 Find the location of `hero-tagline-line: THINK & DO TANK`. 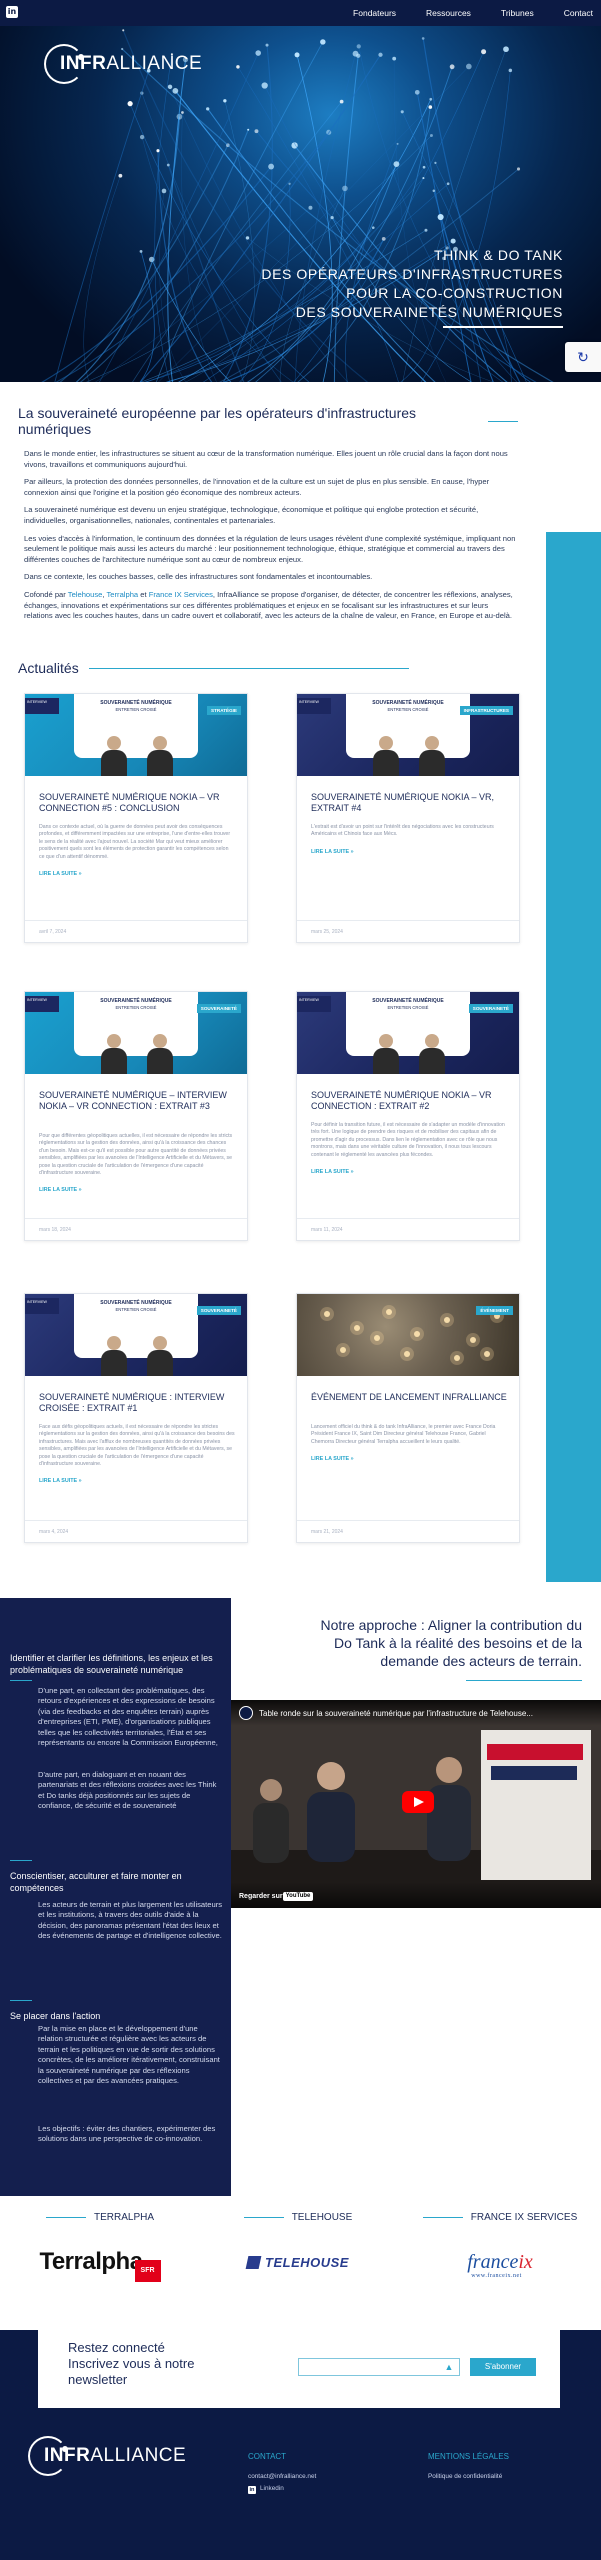

hero-tagline-line: THINK & DO TANK is located at coordinates (498, 255).